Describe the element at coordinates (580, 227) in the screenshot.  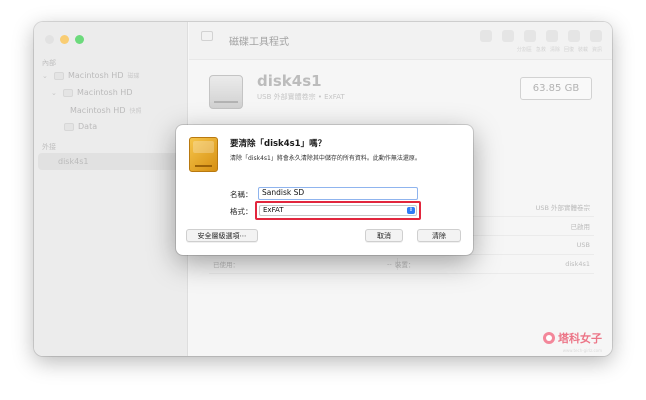
I see `info-value: 已啟用` at that location.